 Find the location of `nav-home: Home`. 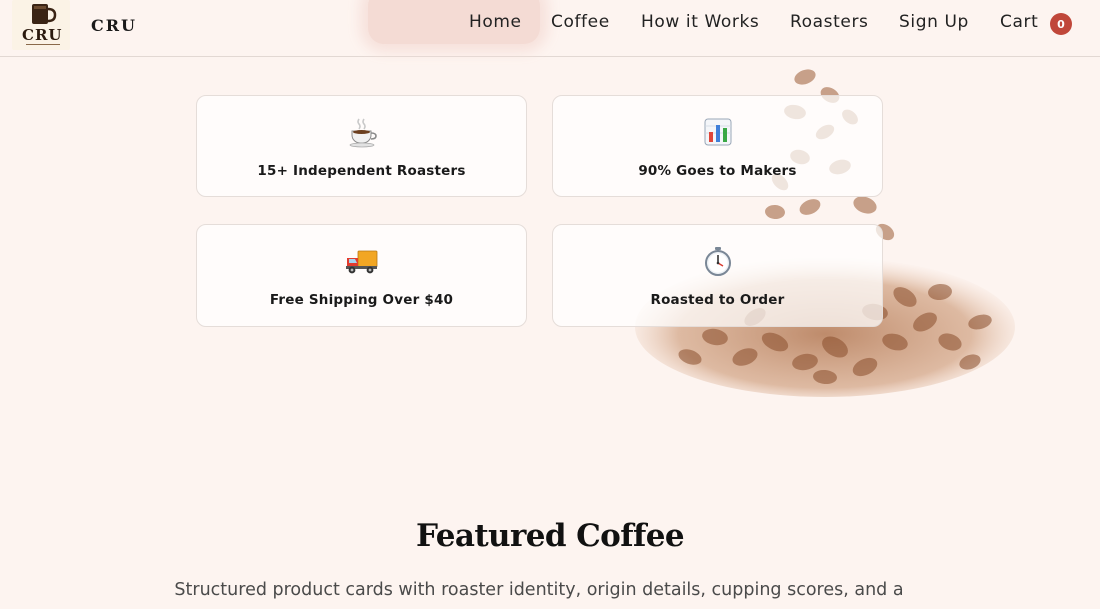

nav-home: Home is located at coordinates (495, 22).